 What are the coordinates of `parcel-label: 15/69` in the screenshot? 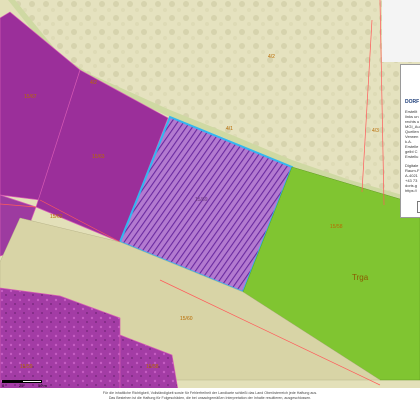 It's located at (201, 200).